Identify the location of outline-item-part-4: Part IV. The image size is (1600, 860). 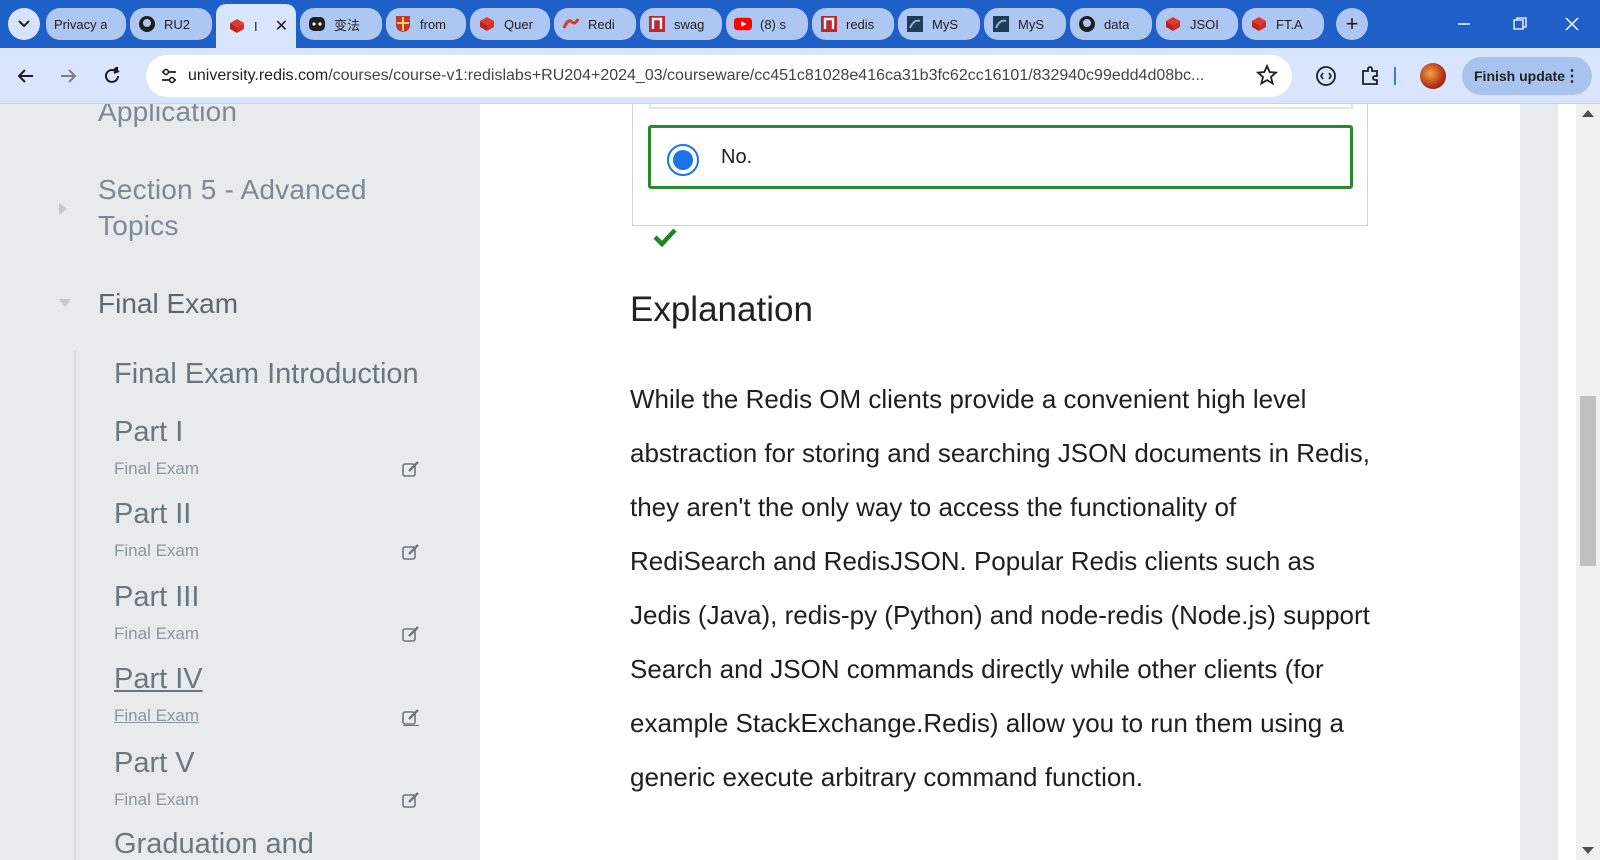
(158, 679).